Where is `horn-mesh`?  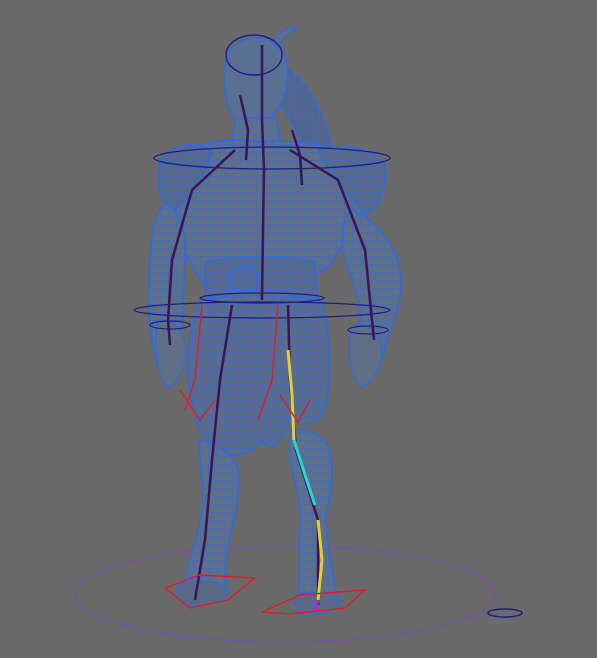
horn-mesh is located at coordinates (286, 38).